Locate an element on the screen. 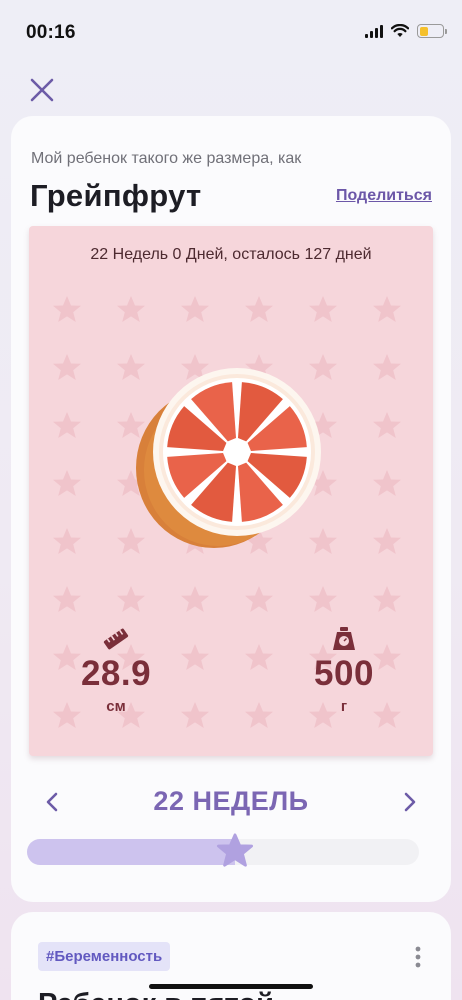 The image size is (462, 1000). weight-value: 500 is located at coordinates (344, 673).